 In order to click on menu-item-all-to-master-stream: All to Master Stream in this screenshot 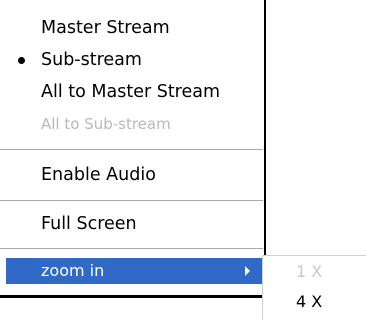, I will do `click(131, 92)`.